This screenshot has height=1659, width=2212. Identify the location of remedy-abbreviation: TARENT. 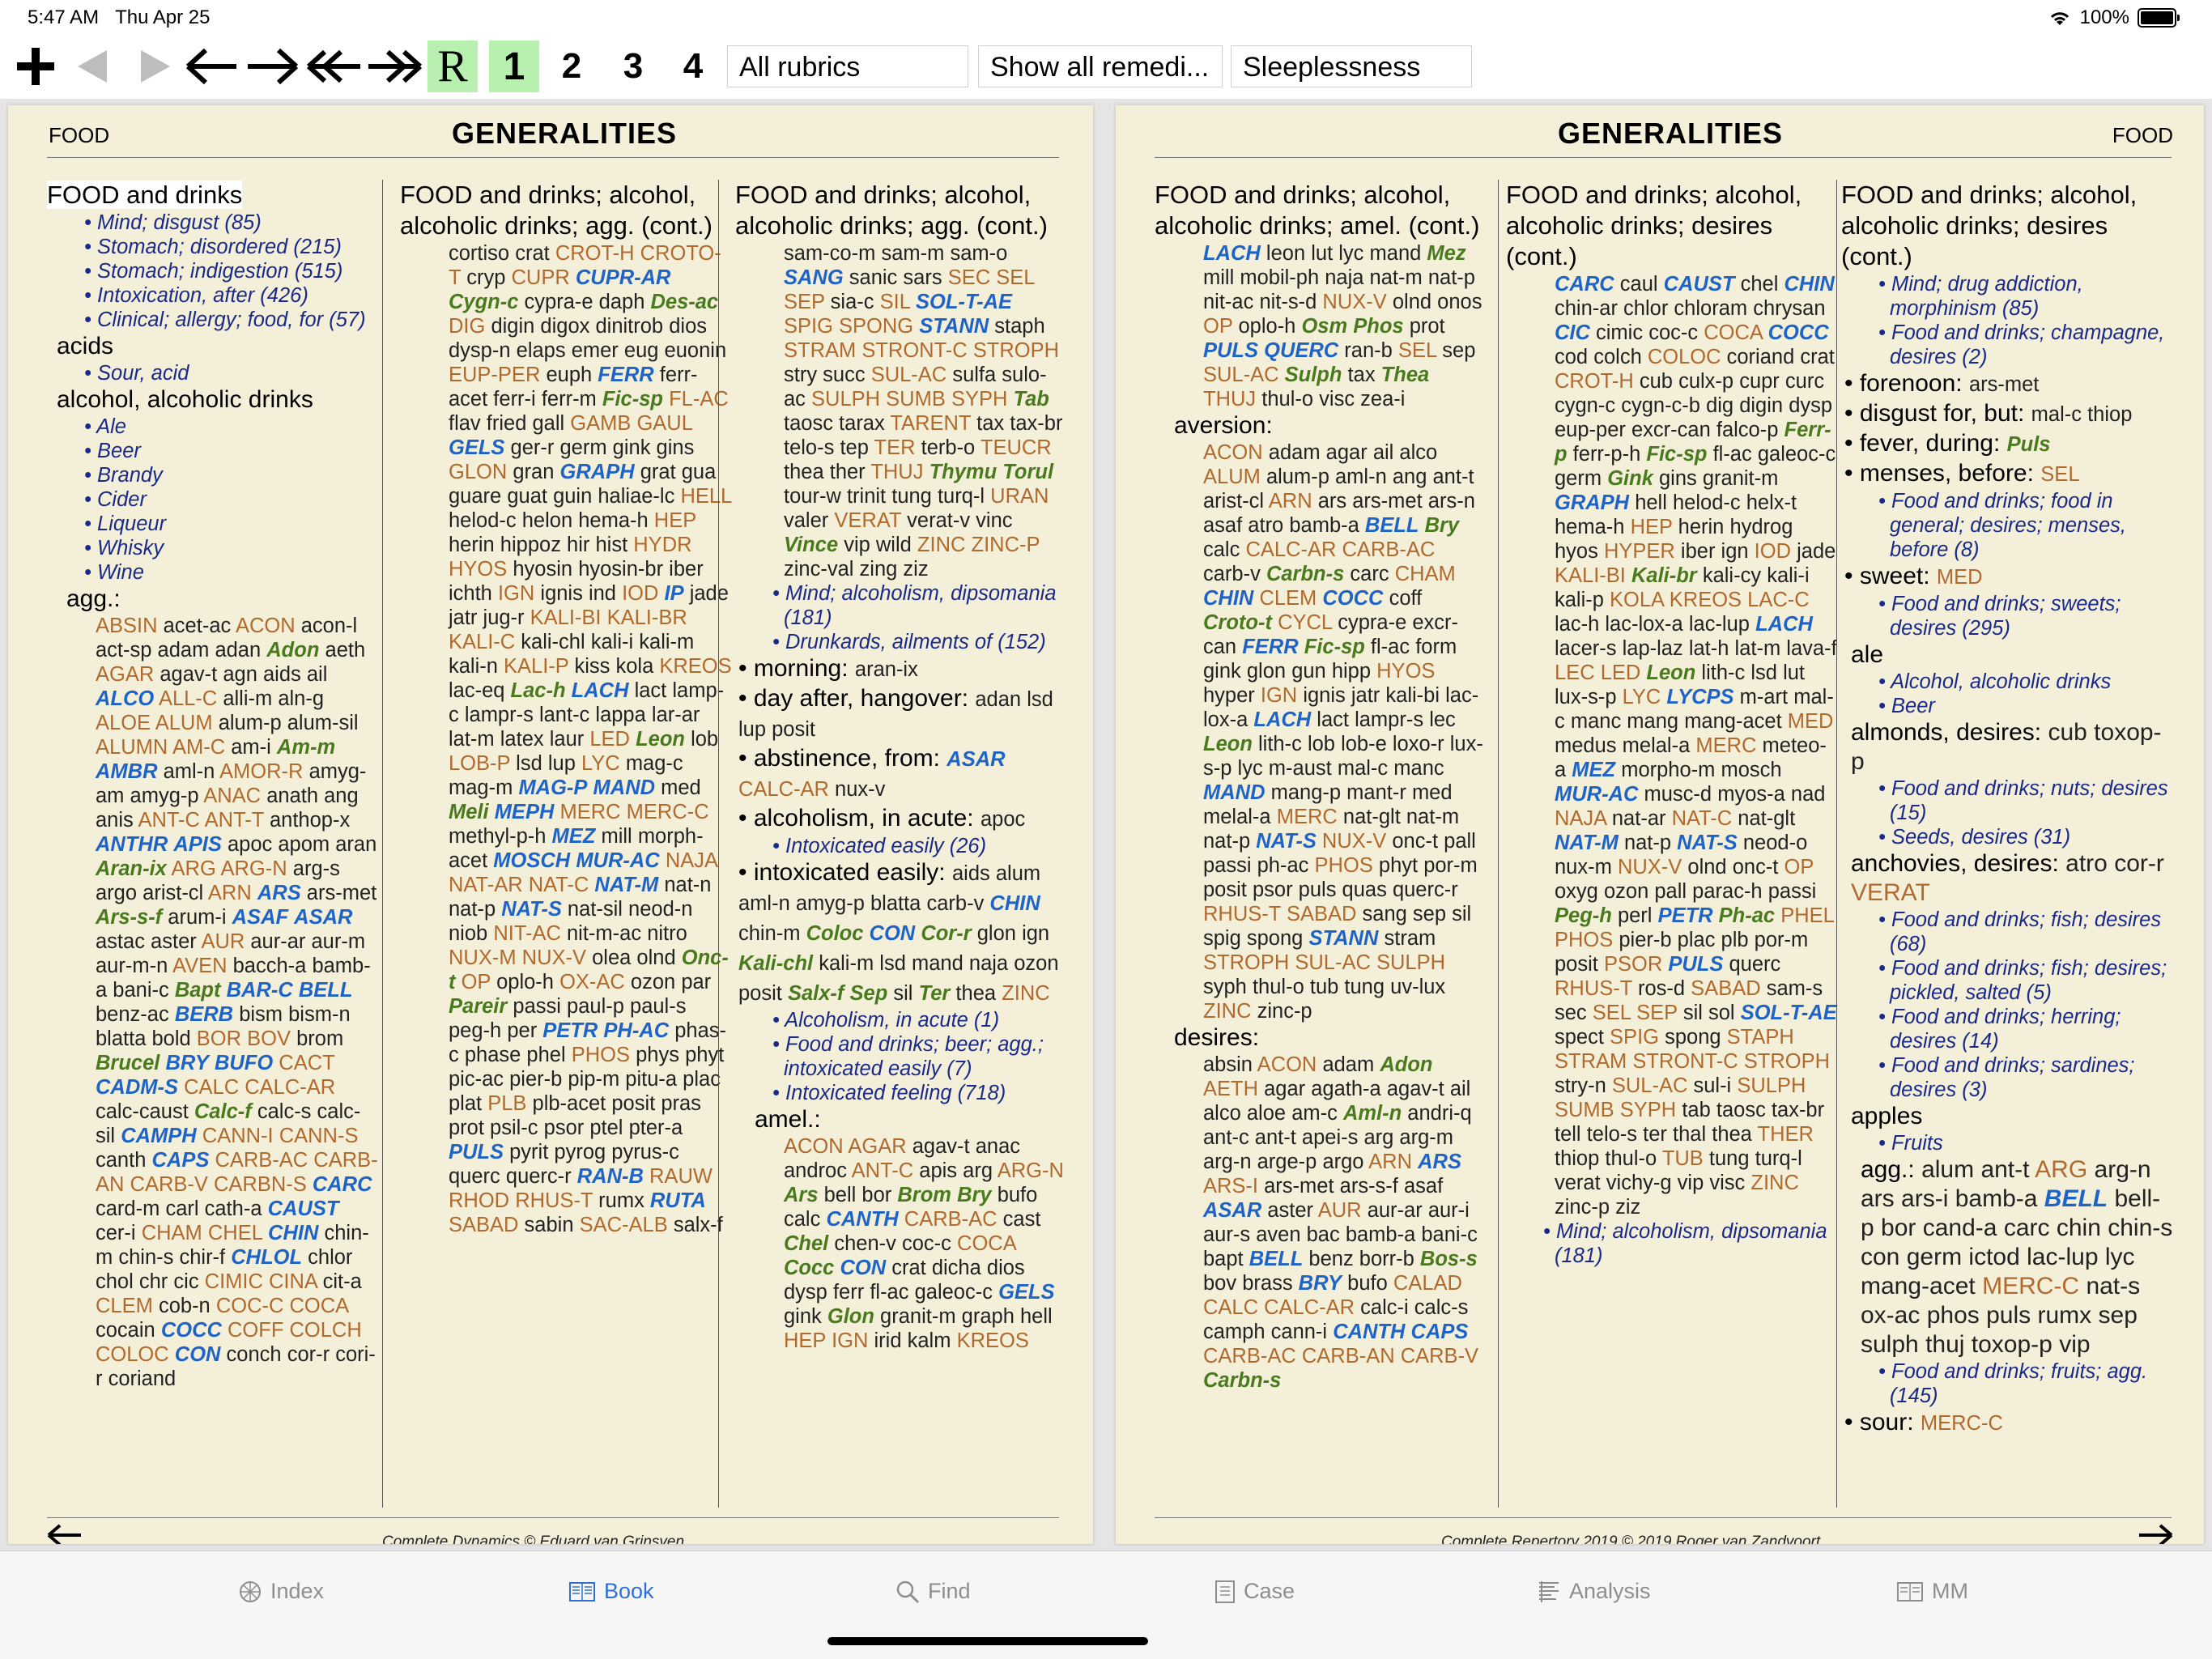
(931, 424).